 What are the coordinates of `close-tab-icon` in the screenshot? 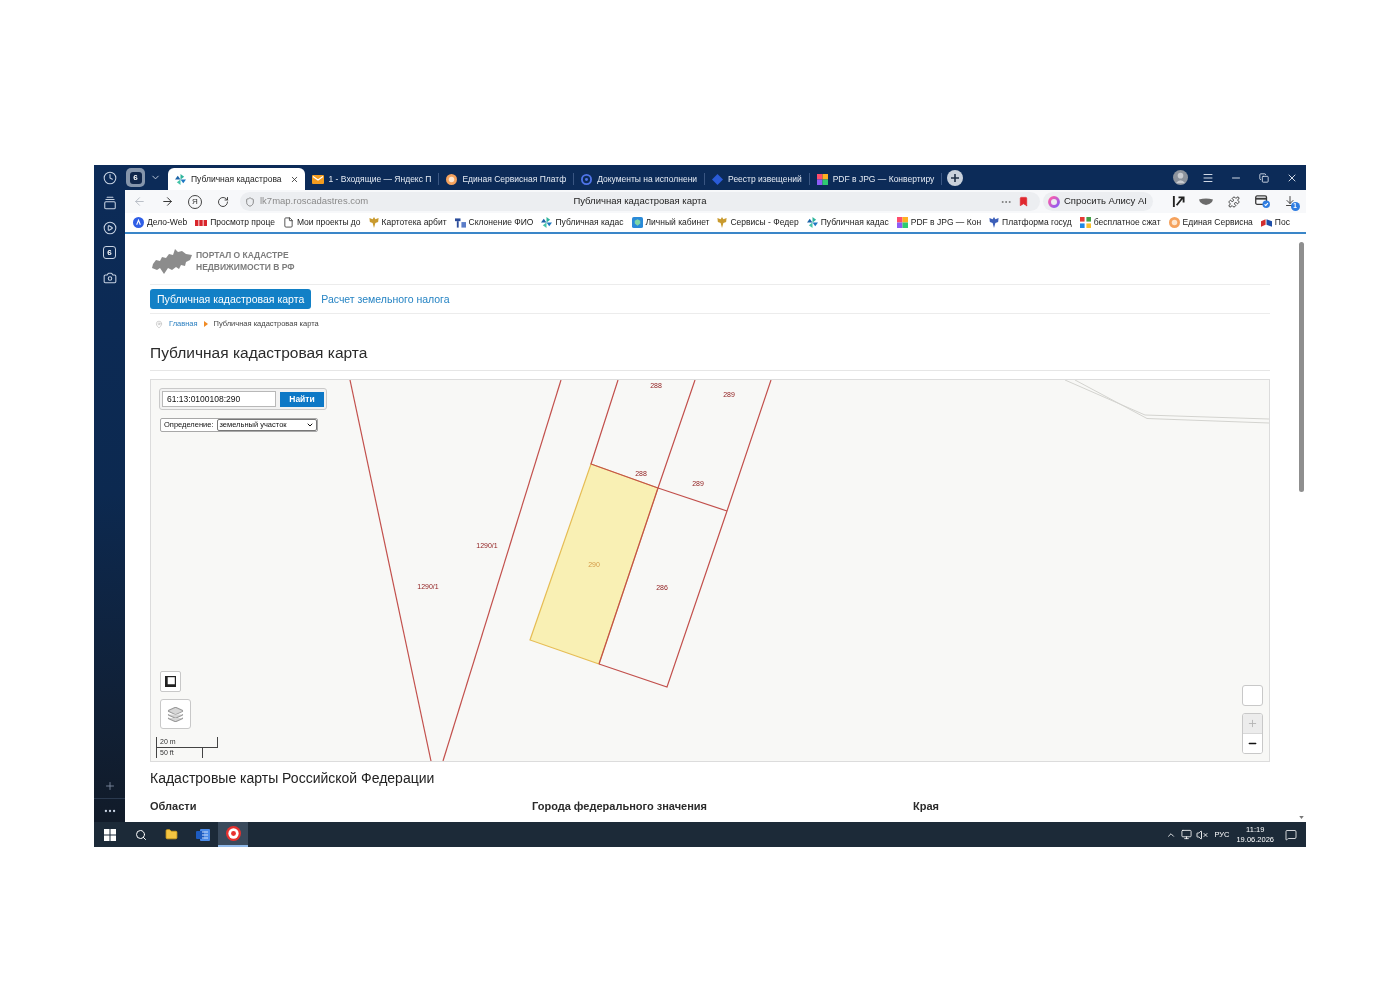 It's located at (294, 179).